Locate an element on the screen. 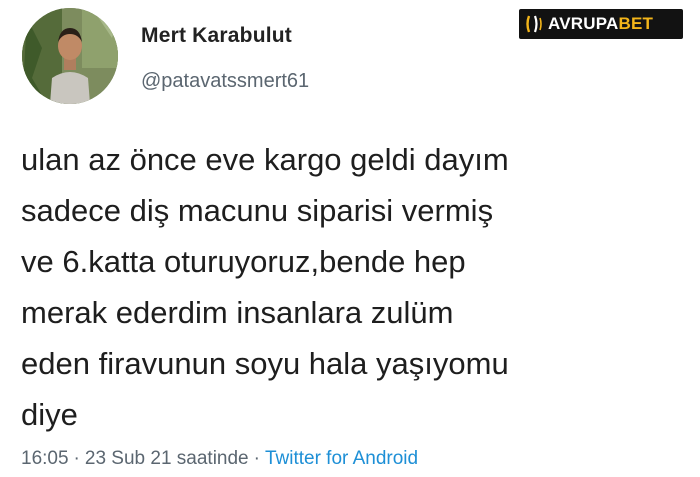 The height and width of the screenshot is (477, 700). brand-mark-icon is located at coordinates (534, 24).